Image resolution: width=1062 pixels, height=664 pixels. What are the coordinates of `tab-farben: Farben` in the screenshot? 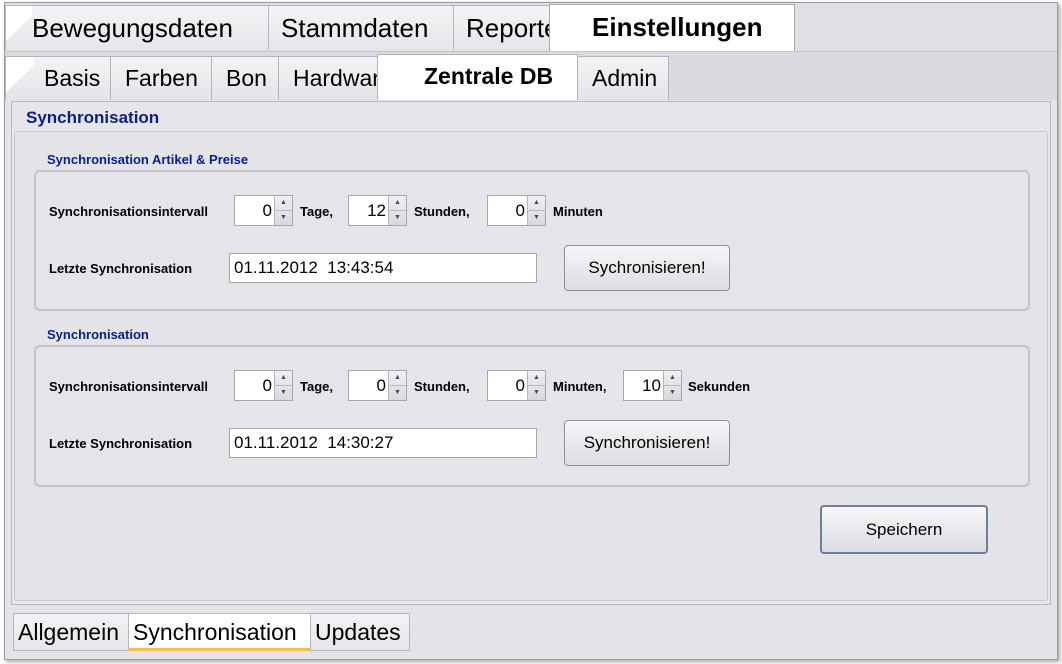 It's located at (161, 78).